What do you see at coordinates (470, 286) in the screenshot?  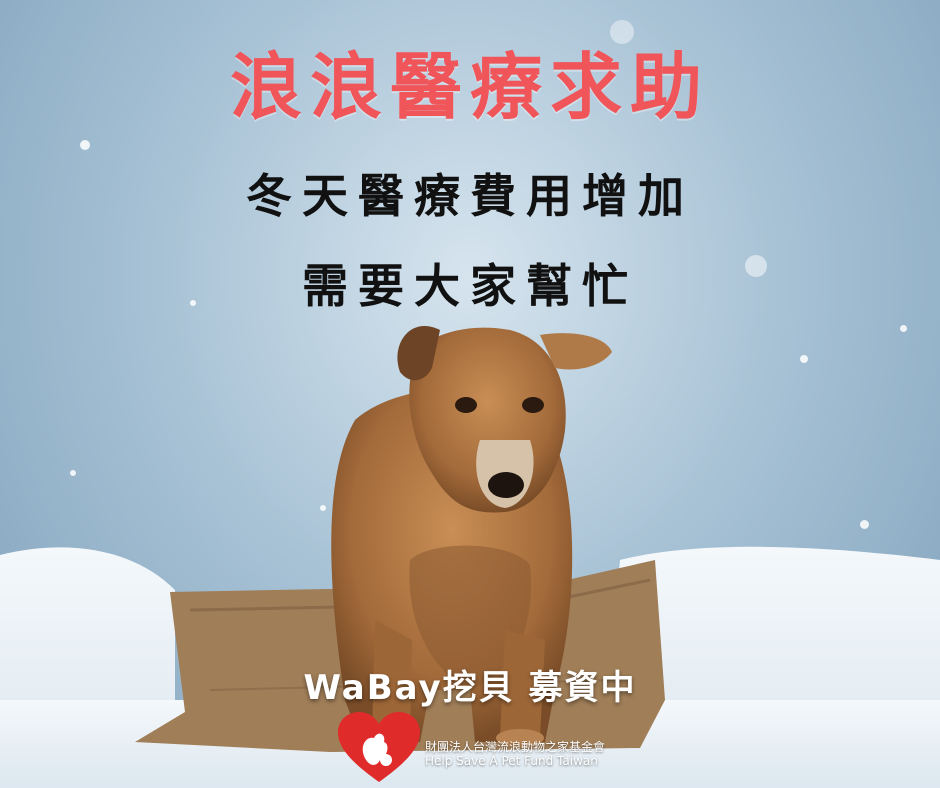 I see `subtitle-line-2: 需要大家幫忙` at bounding box center [470, 286].